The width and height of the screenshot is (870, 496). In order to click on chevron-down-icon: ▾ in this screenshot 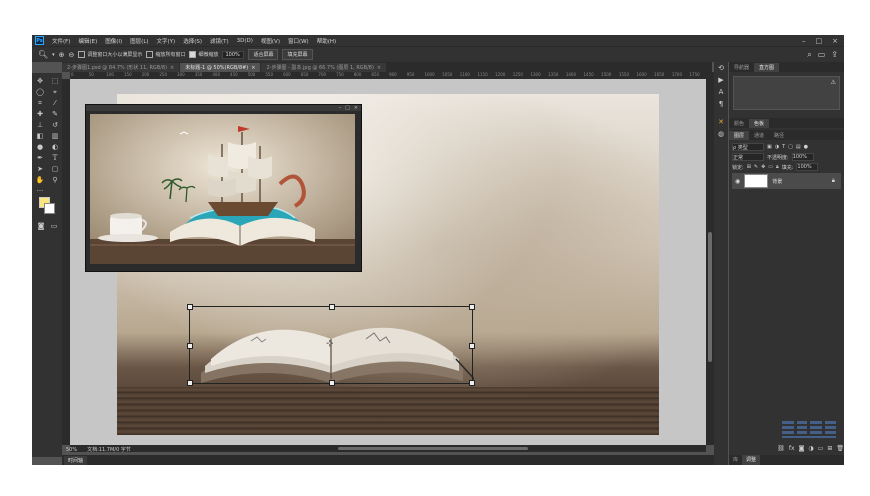, I will do `click(53, 55)`.